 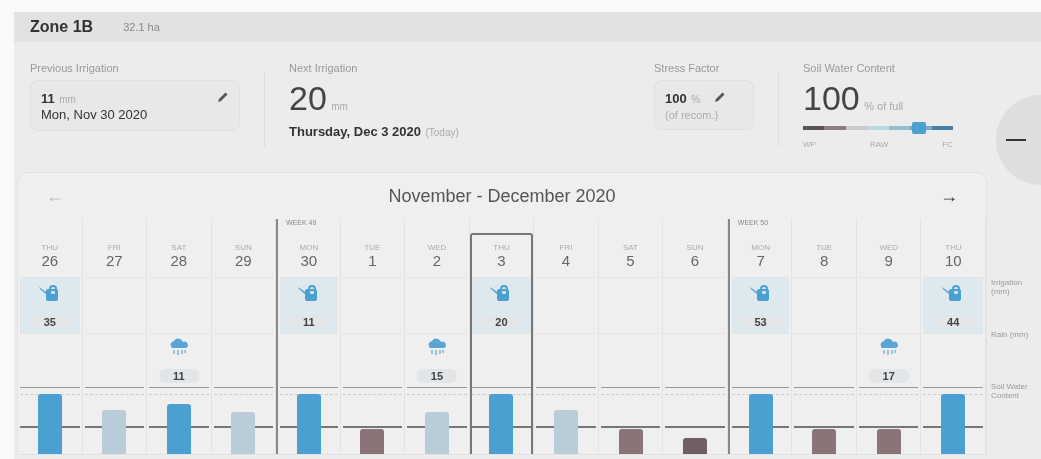 What do you see at coordinates (687, 68) in the screenshot?
I see `section-label: Stress Factor` at bounding box center [687, 68].